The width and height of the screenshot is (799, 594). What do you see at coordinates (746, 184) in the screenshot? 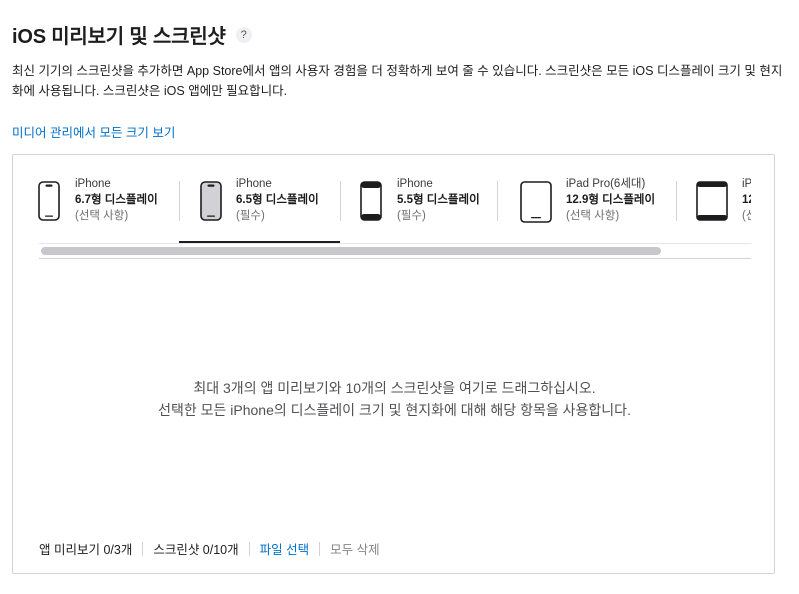
I see `tab-line1: iPa` at bounding box center [746, 184].